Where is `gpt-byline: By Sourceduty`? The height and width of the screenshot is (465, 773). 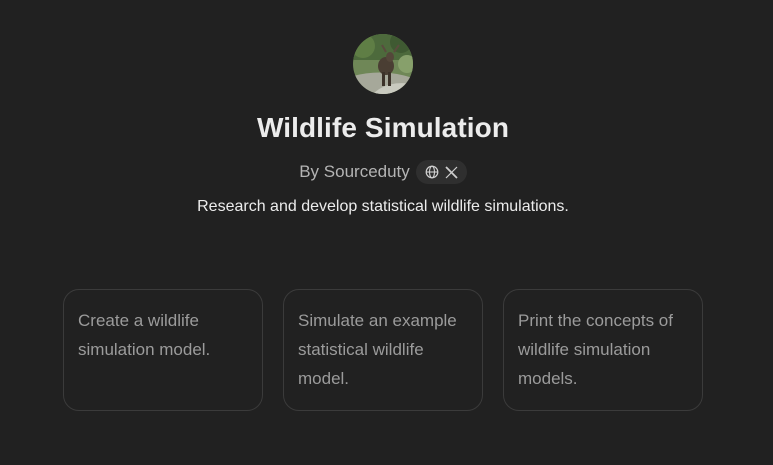 gpt-byline: By Sourceduty is located at coordinates (383, 172).